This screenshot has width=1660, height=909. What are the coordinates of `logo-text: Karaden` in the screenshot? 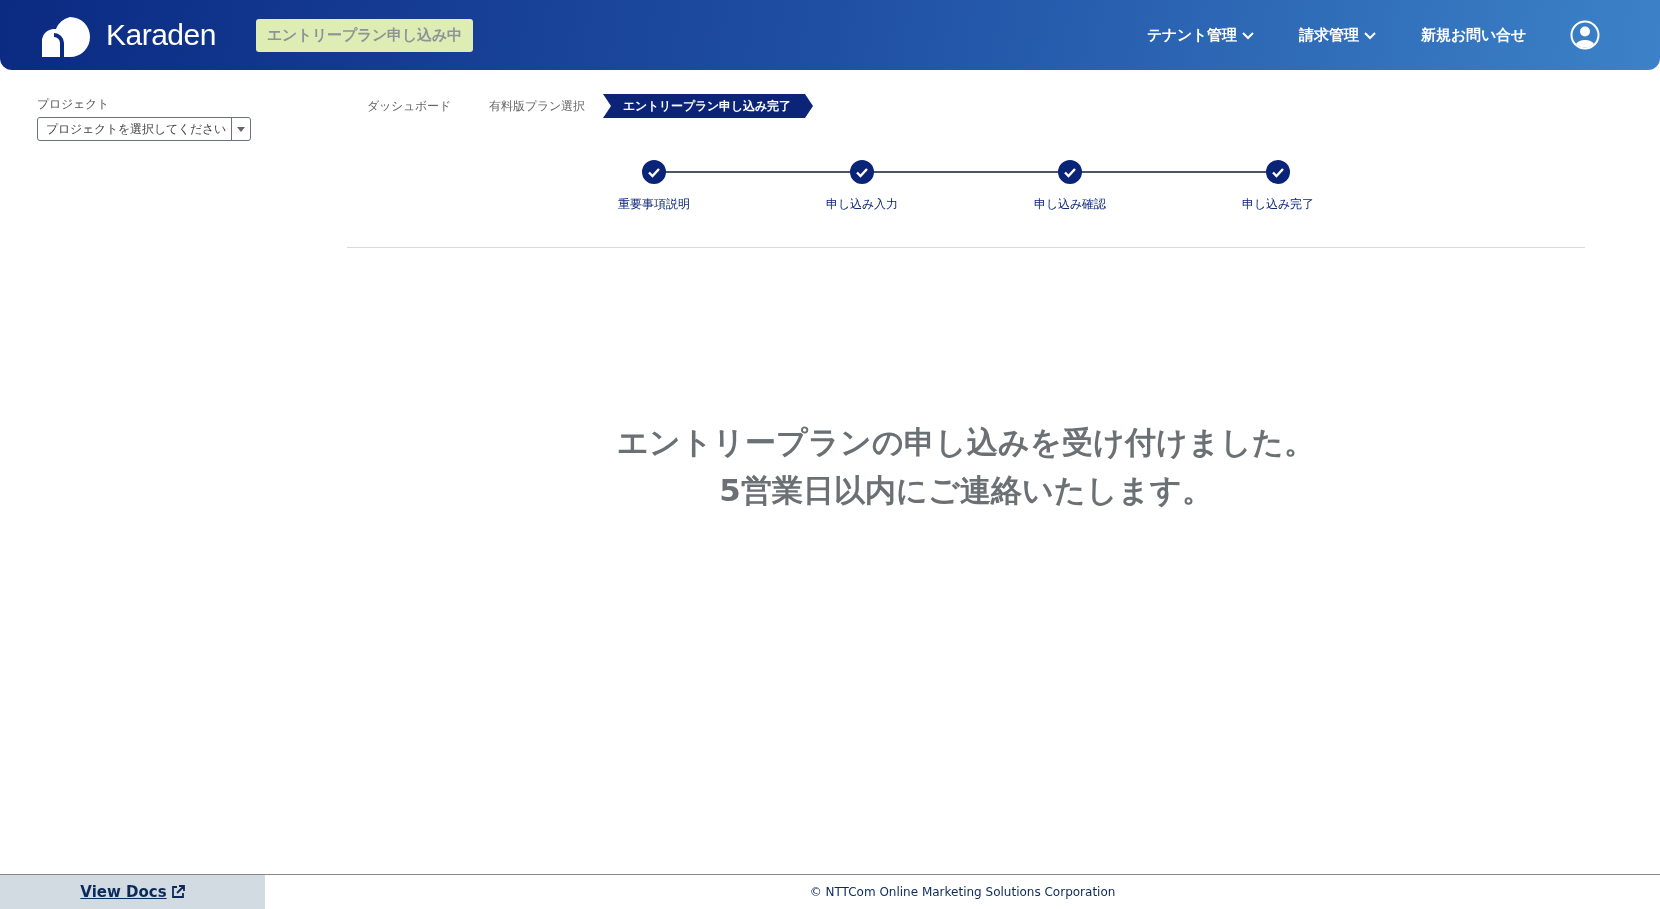 It's located at (161, 35).